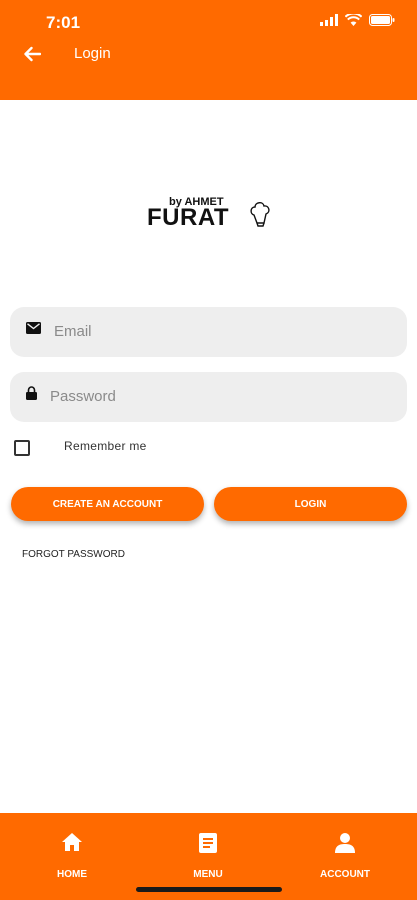 The height and width of the screenshot is (900, 417). What do you see at coordinates (31, 393) in the screenshot?
I see `lock-icon` at bounding box center [31, 393].